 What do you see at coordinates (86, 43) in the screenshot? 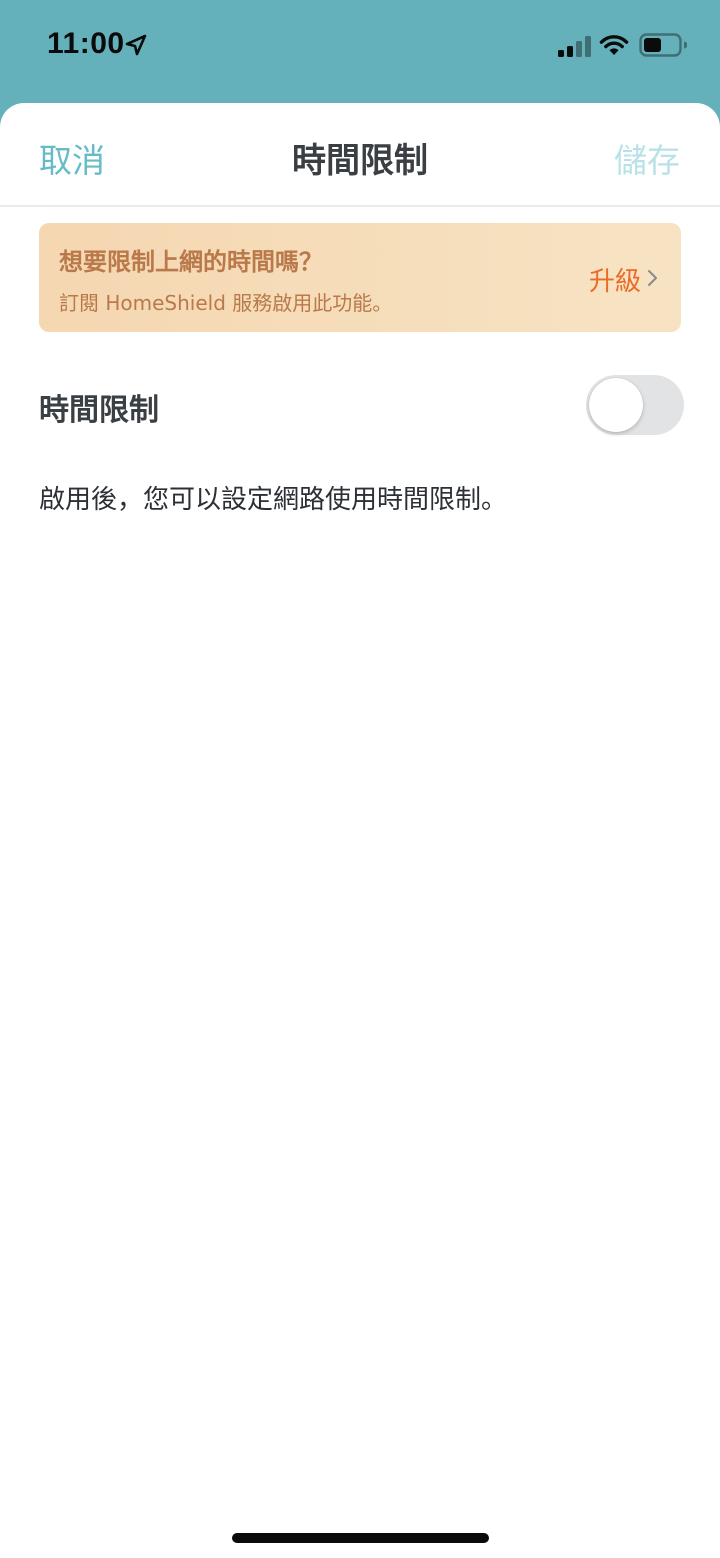
I see `status-time: 11:00` at bounding box center [86, 43].